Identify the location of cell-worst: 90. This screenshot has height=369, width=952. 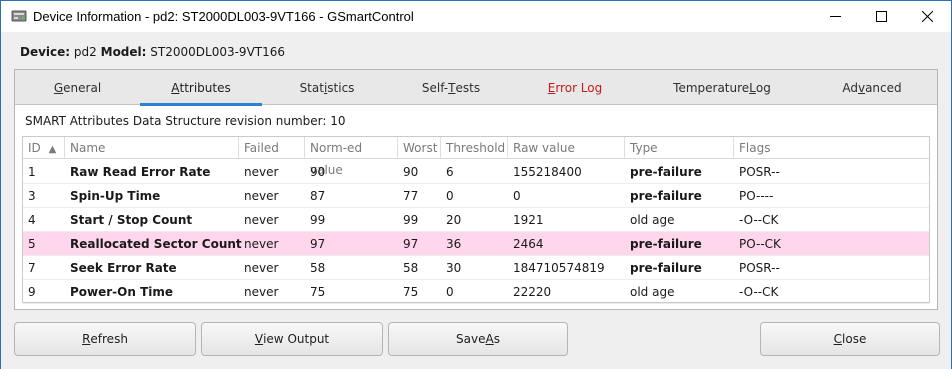
(411, 172).